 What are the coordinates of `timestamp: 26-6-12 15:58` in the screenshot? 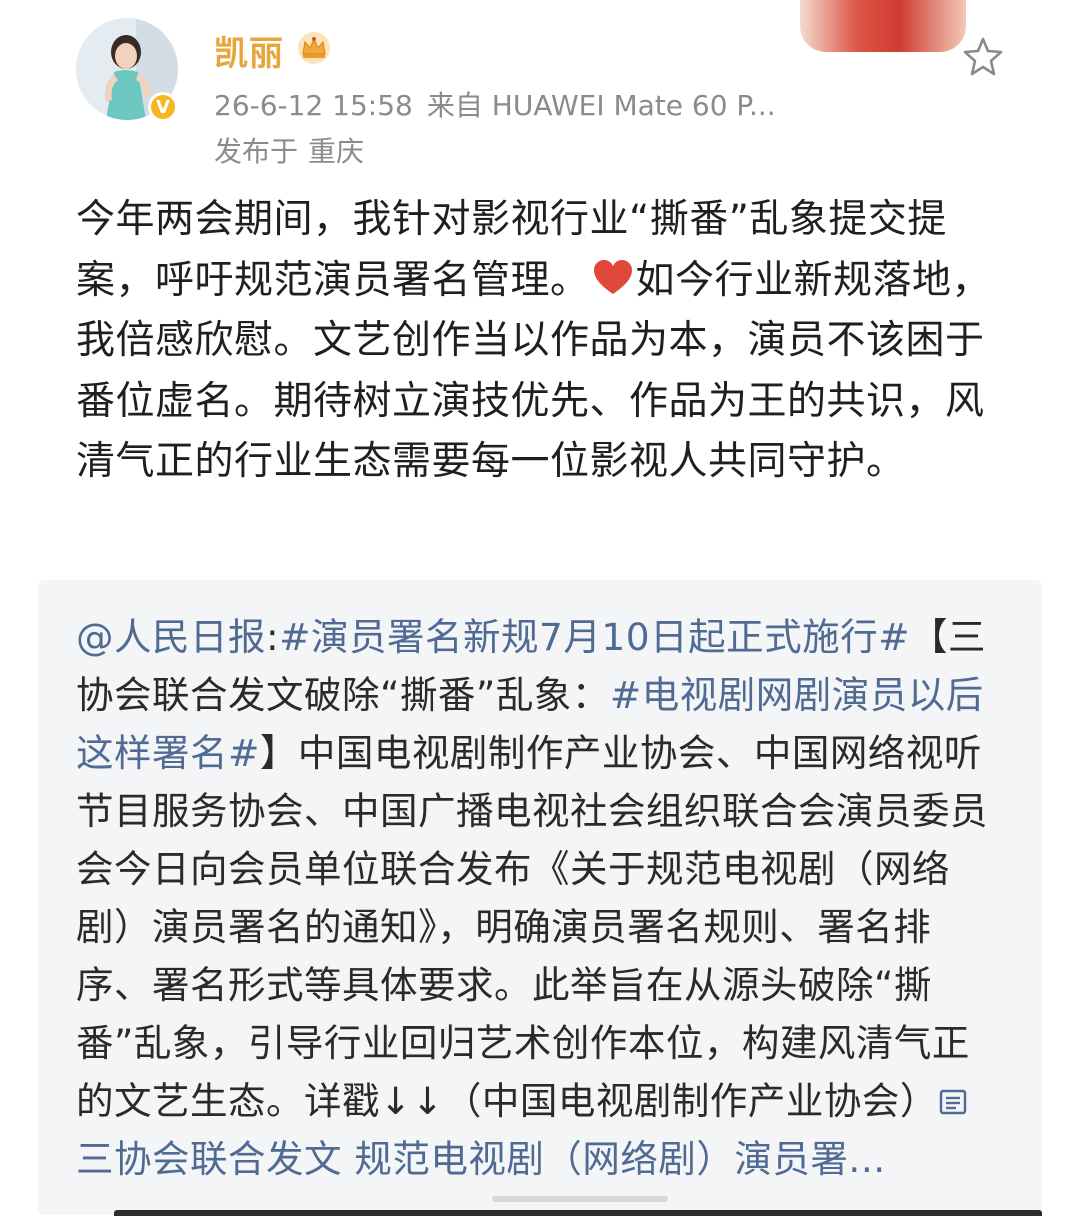 It's located at (313, 105).